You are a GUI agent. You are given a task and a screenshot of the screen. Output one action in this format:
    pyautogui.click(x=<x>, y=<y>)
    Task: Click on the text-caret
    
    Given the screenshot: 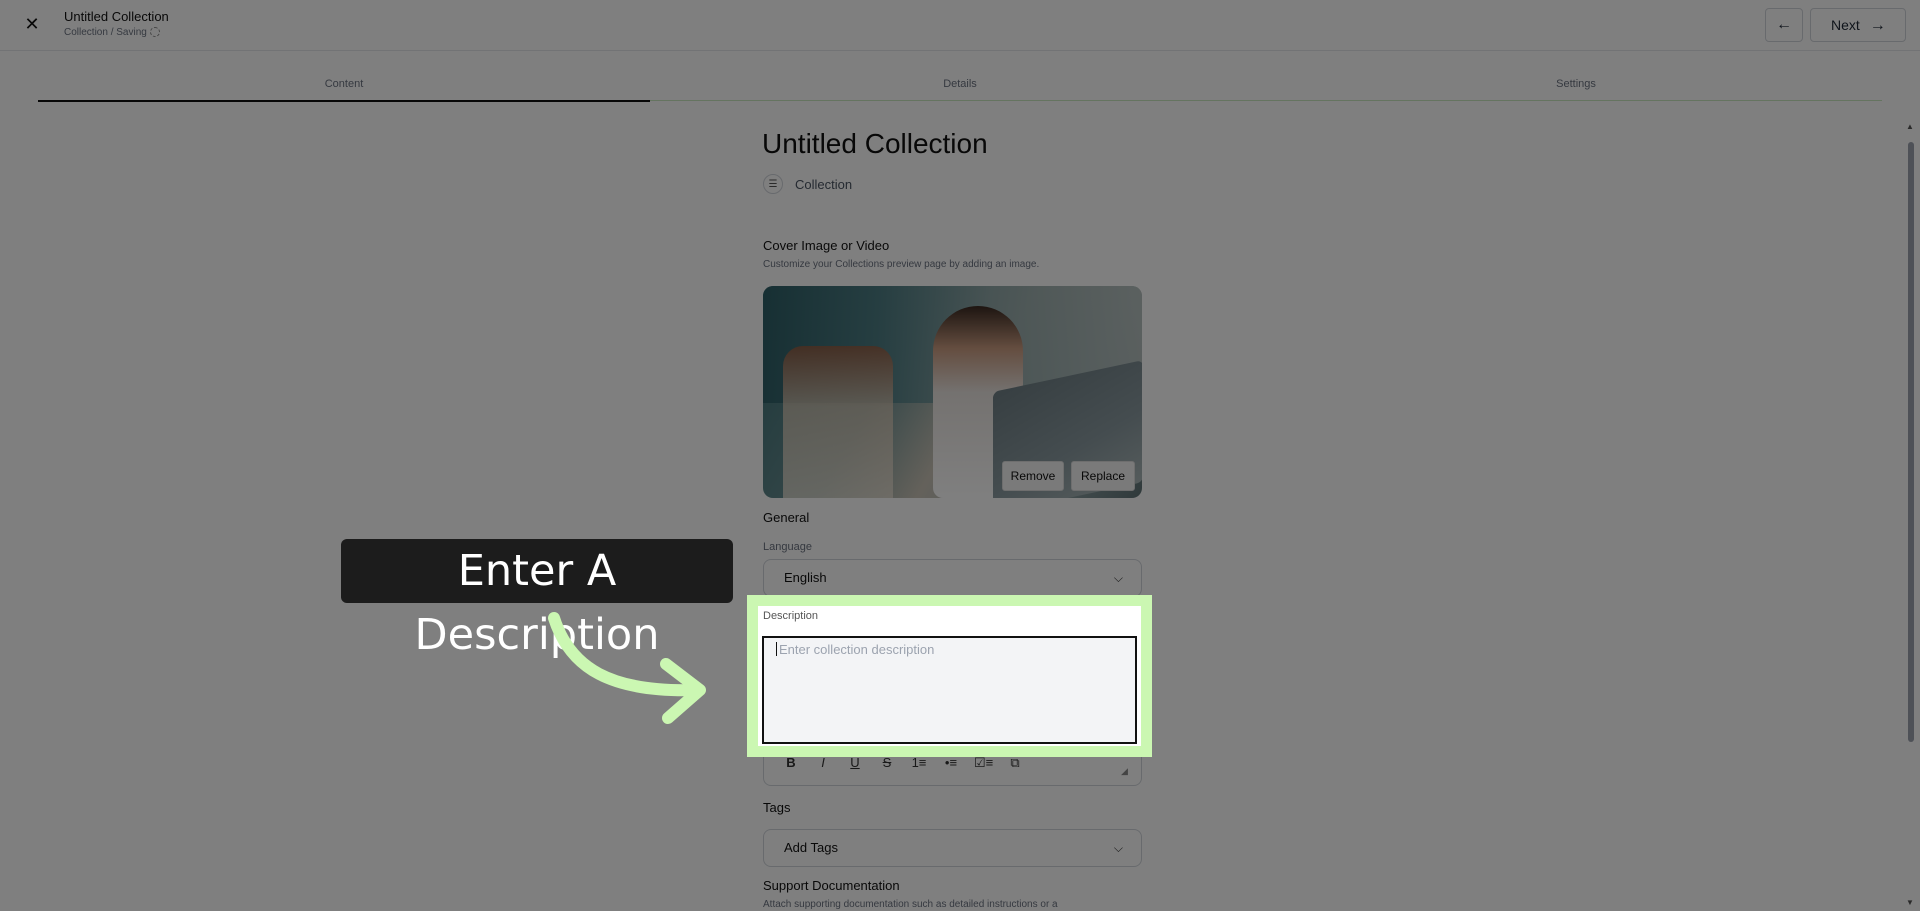 What is the action you would take?
    pyautogui.click(x=776, y=649)
    